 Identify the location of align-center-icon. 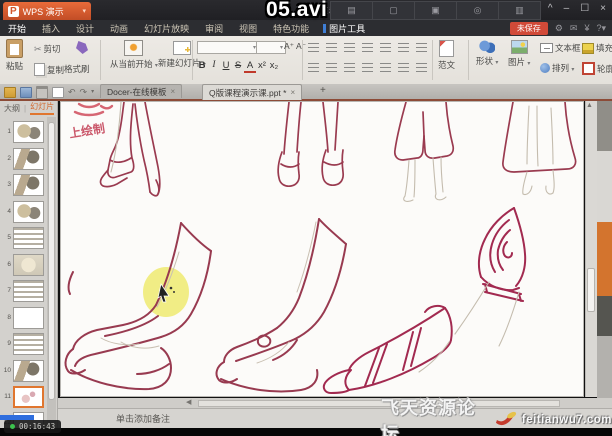
(331, 67).